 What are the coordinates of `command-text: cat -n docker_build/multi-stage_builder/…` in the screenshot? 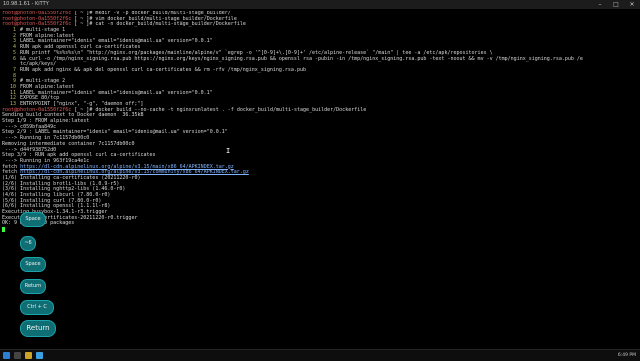 It's located at (170, 24).